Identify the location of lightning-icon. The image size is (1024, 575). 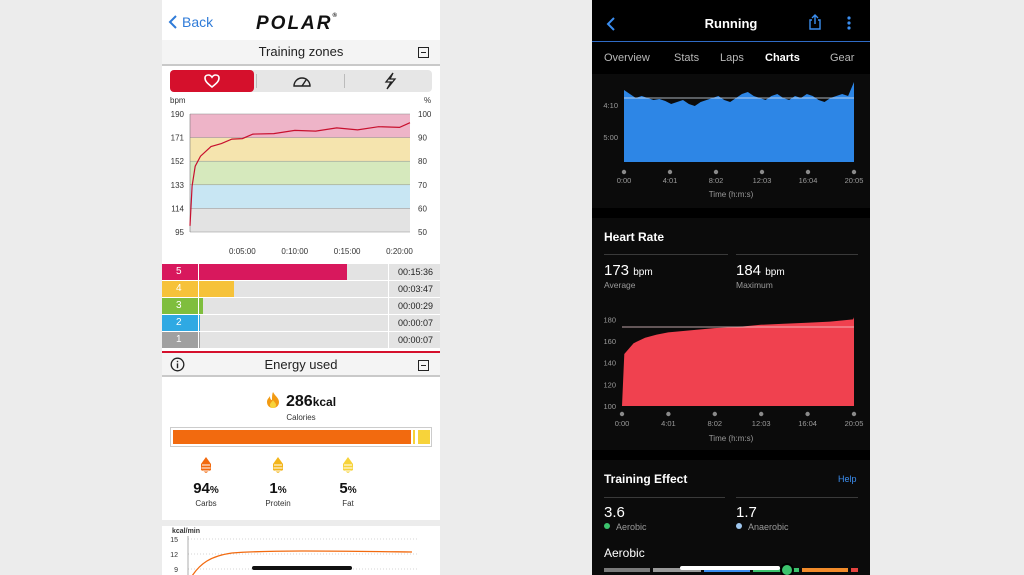
(390, 81).